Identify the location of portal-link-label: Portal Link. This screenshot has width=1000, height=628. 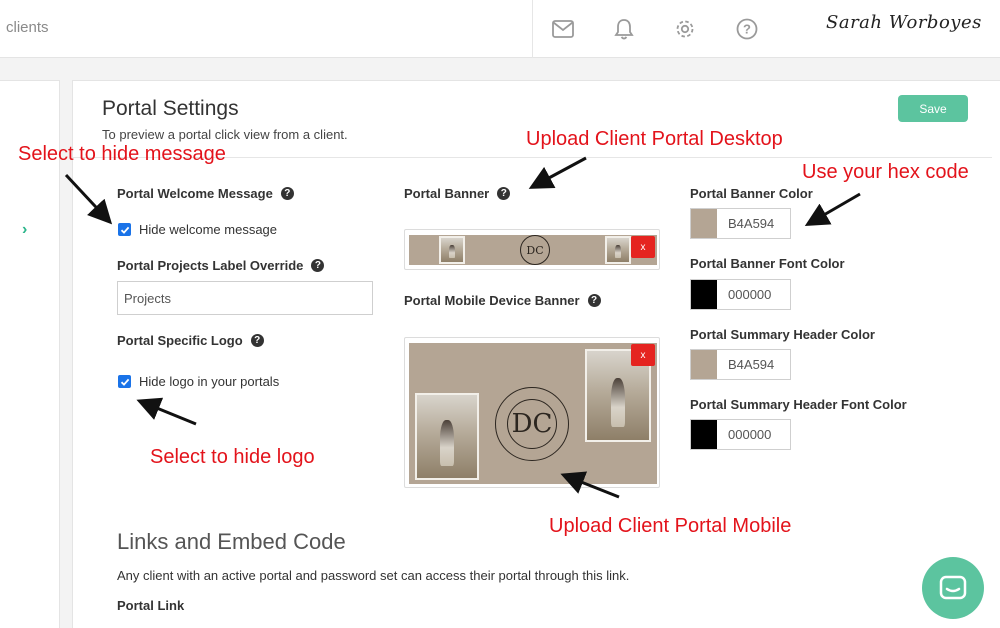
(151, 605).